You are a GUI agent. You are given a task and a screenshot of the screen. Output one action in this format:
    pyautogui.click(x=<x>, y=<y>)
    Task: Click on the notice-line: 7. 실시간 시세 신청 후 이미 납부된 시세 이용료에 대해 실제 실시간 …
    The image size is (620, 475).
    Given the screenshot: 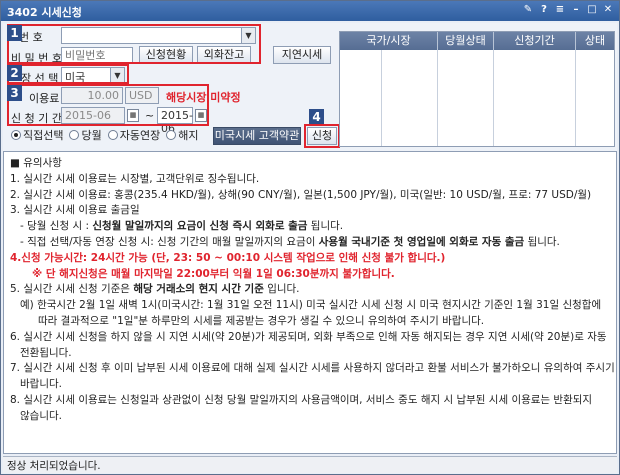 What is the action you would take?
    pyautogui.click(x=312, y=368)
    